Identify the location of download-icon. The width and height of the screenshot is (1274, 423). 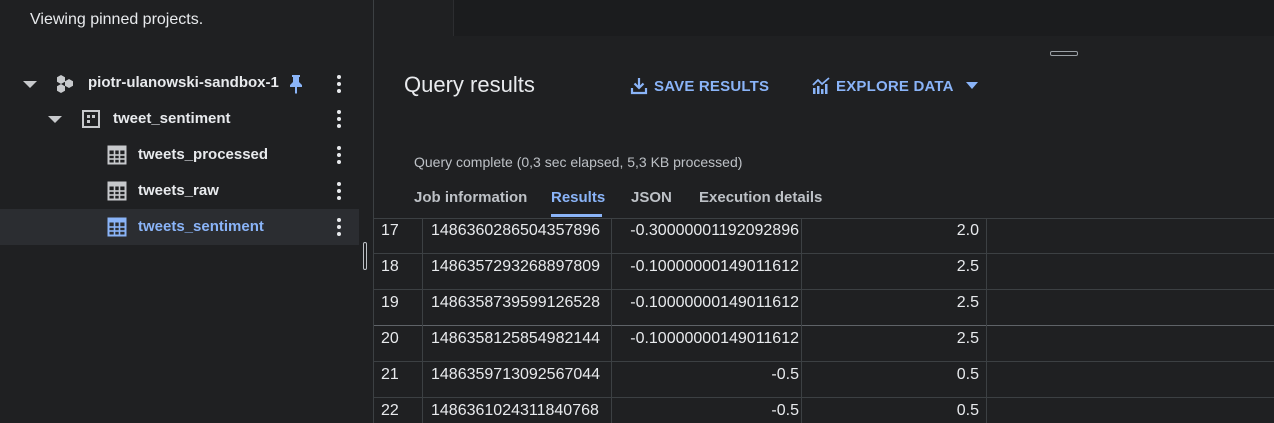
(639, 86).